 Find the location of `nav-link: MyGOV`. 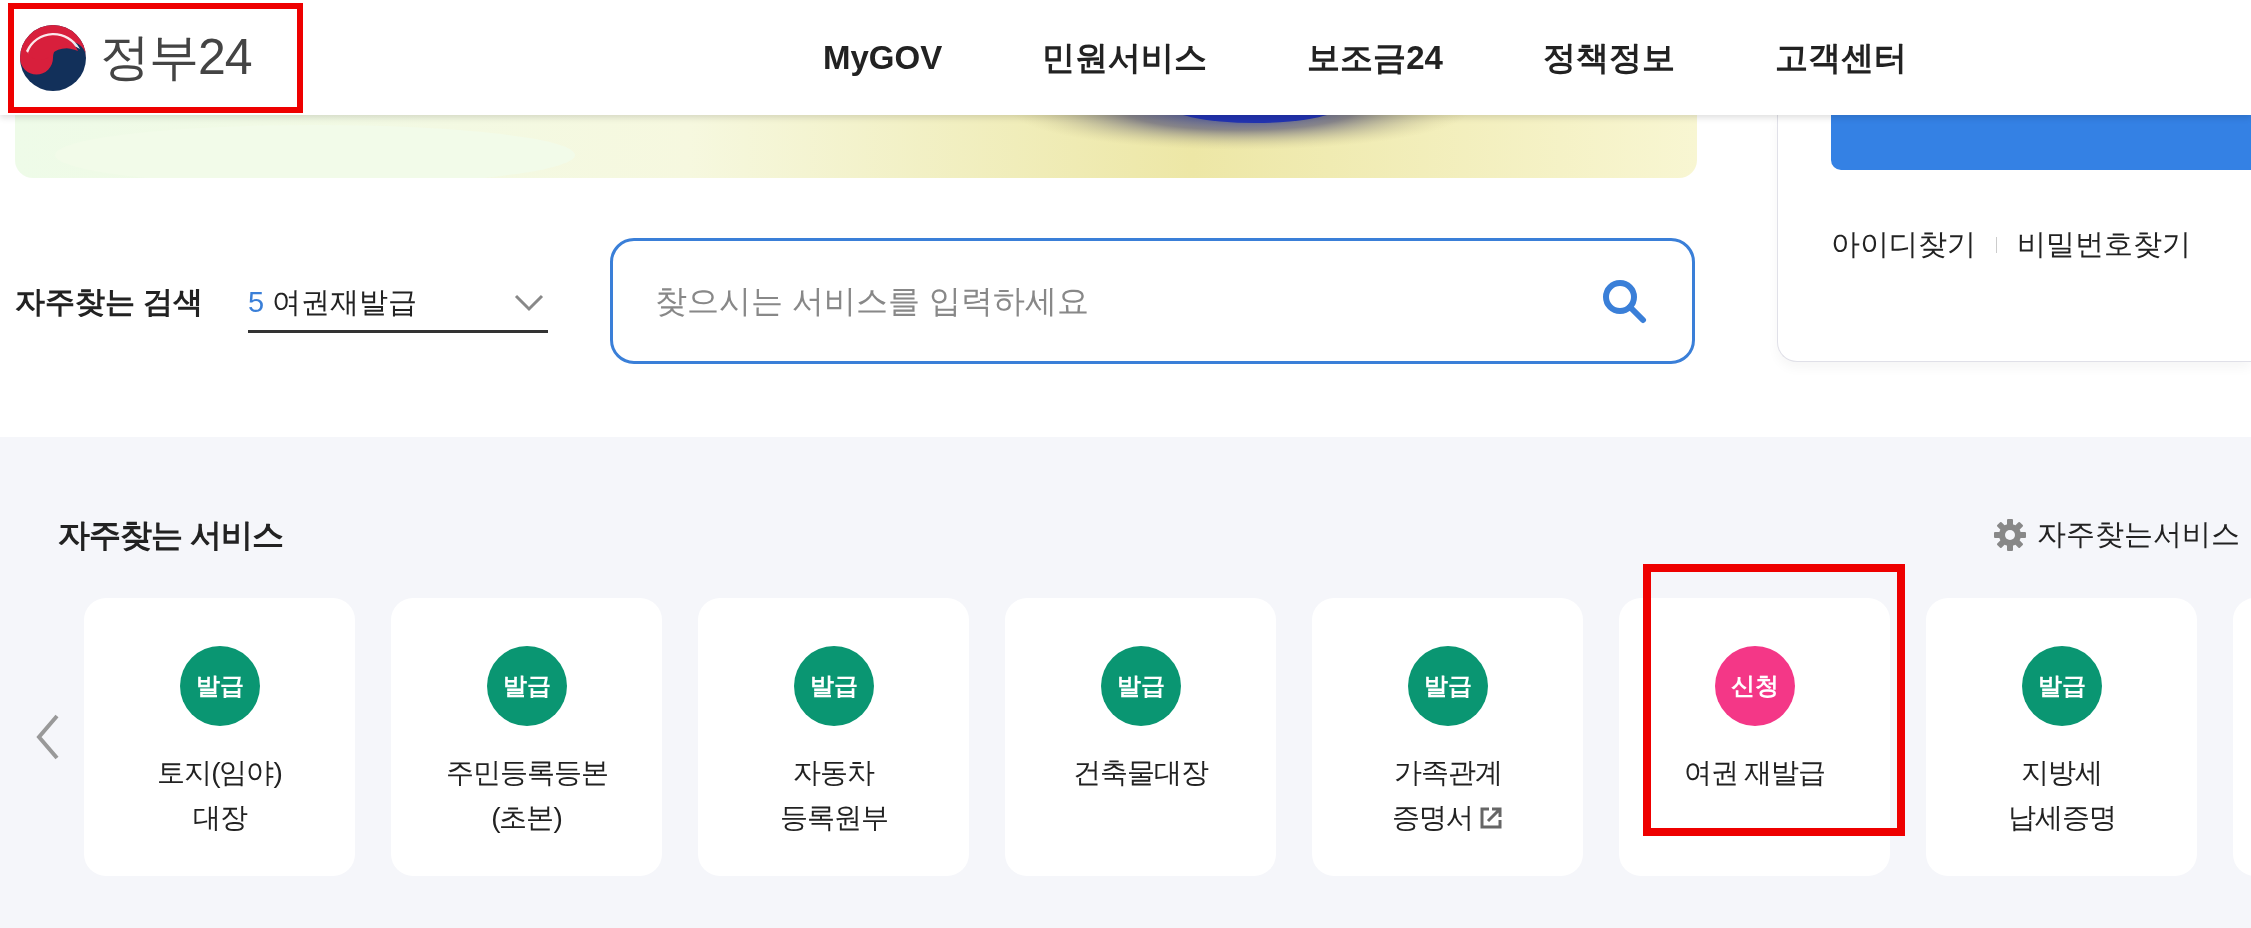

nav-link: MyGOV is located at coordinates (883, 57).